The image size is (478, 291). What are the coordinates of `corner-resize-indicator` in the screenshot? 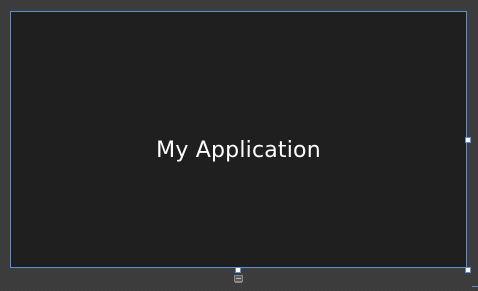 It's located at (475, 286).